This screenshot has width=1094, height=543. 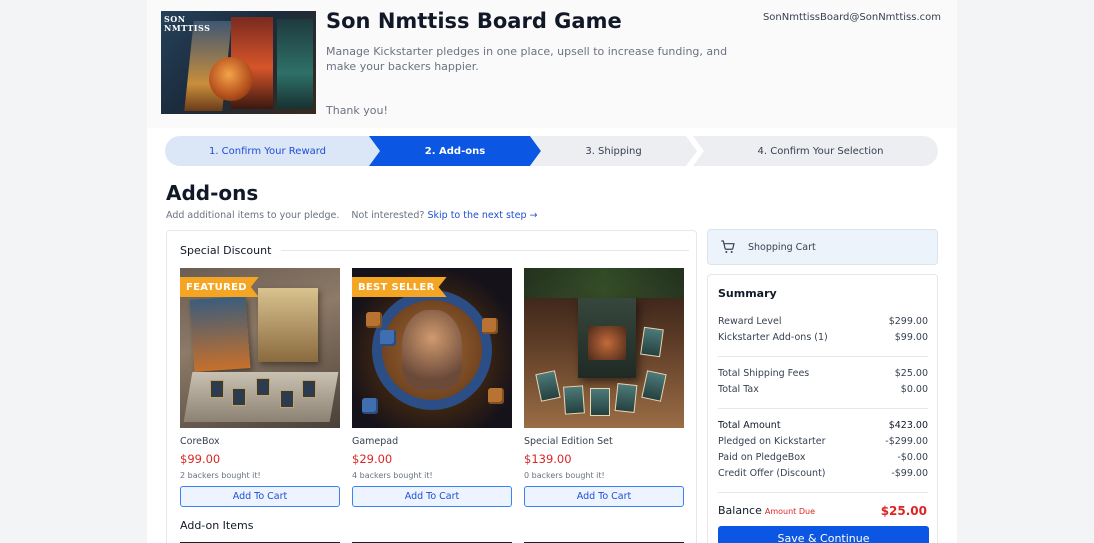 I want to click on tax-label: Total Tax, so click(x=738, y=389).